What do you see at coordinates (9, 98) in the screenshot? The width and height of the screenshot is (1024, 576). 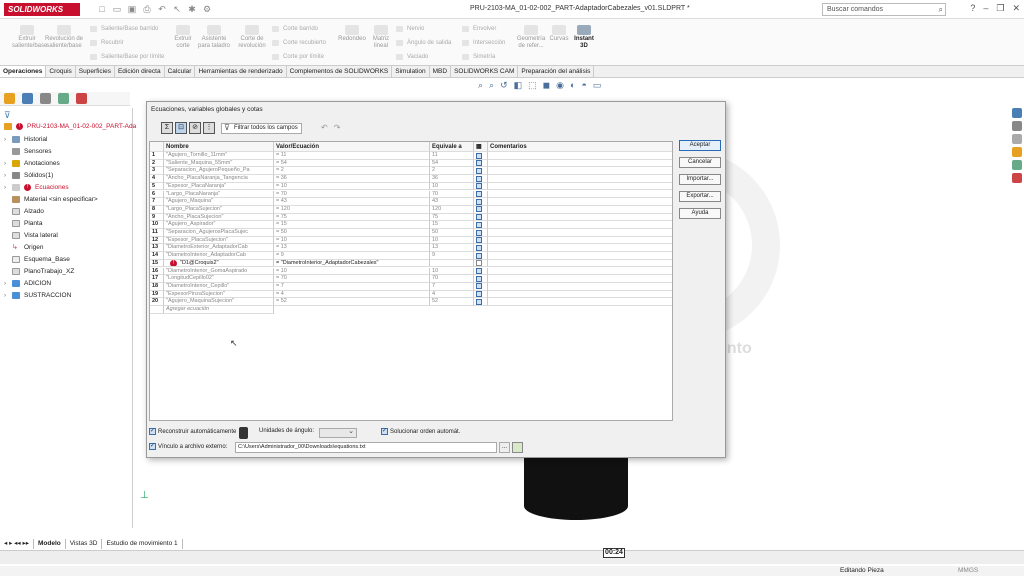 I see `feature-tree-icon` at bounding box center [9, 98].